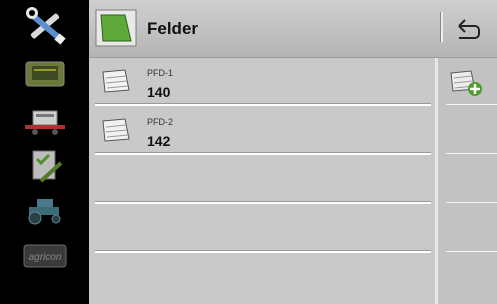  I want to click on page-title: Felder, so click(173, 28).